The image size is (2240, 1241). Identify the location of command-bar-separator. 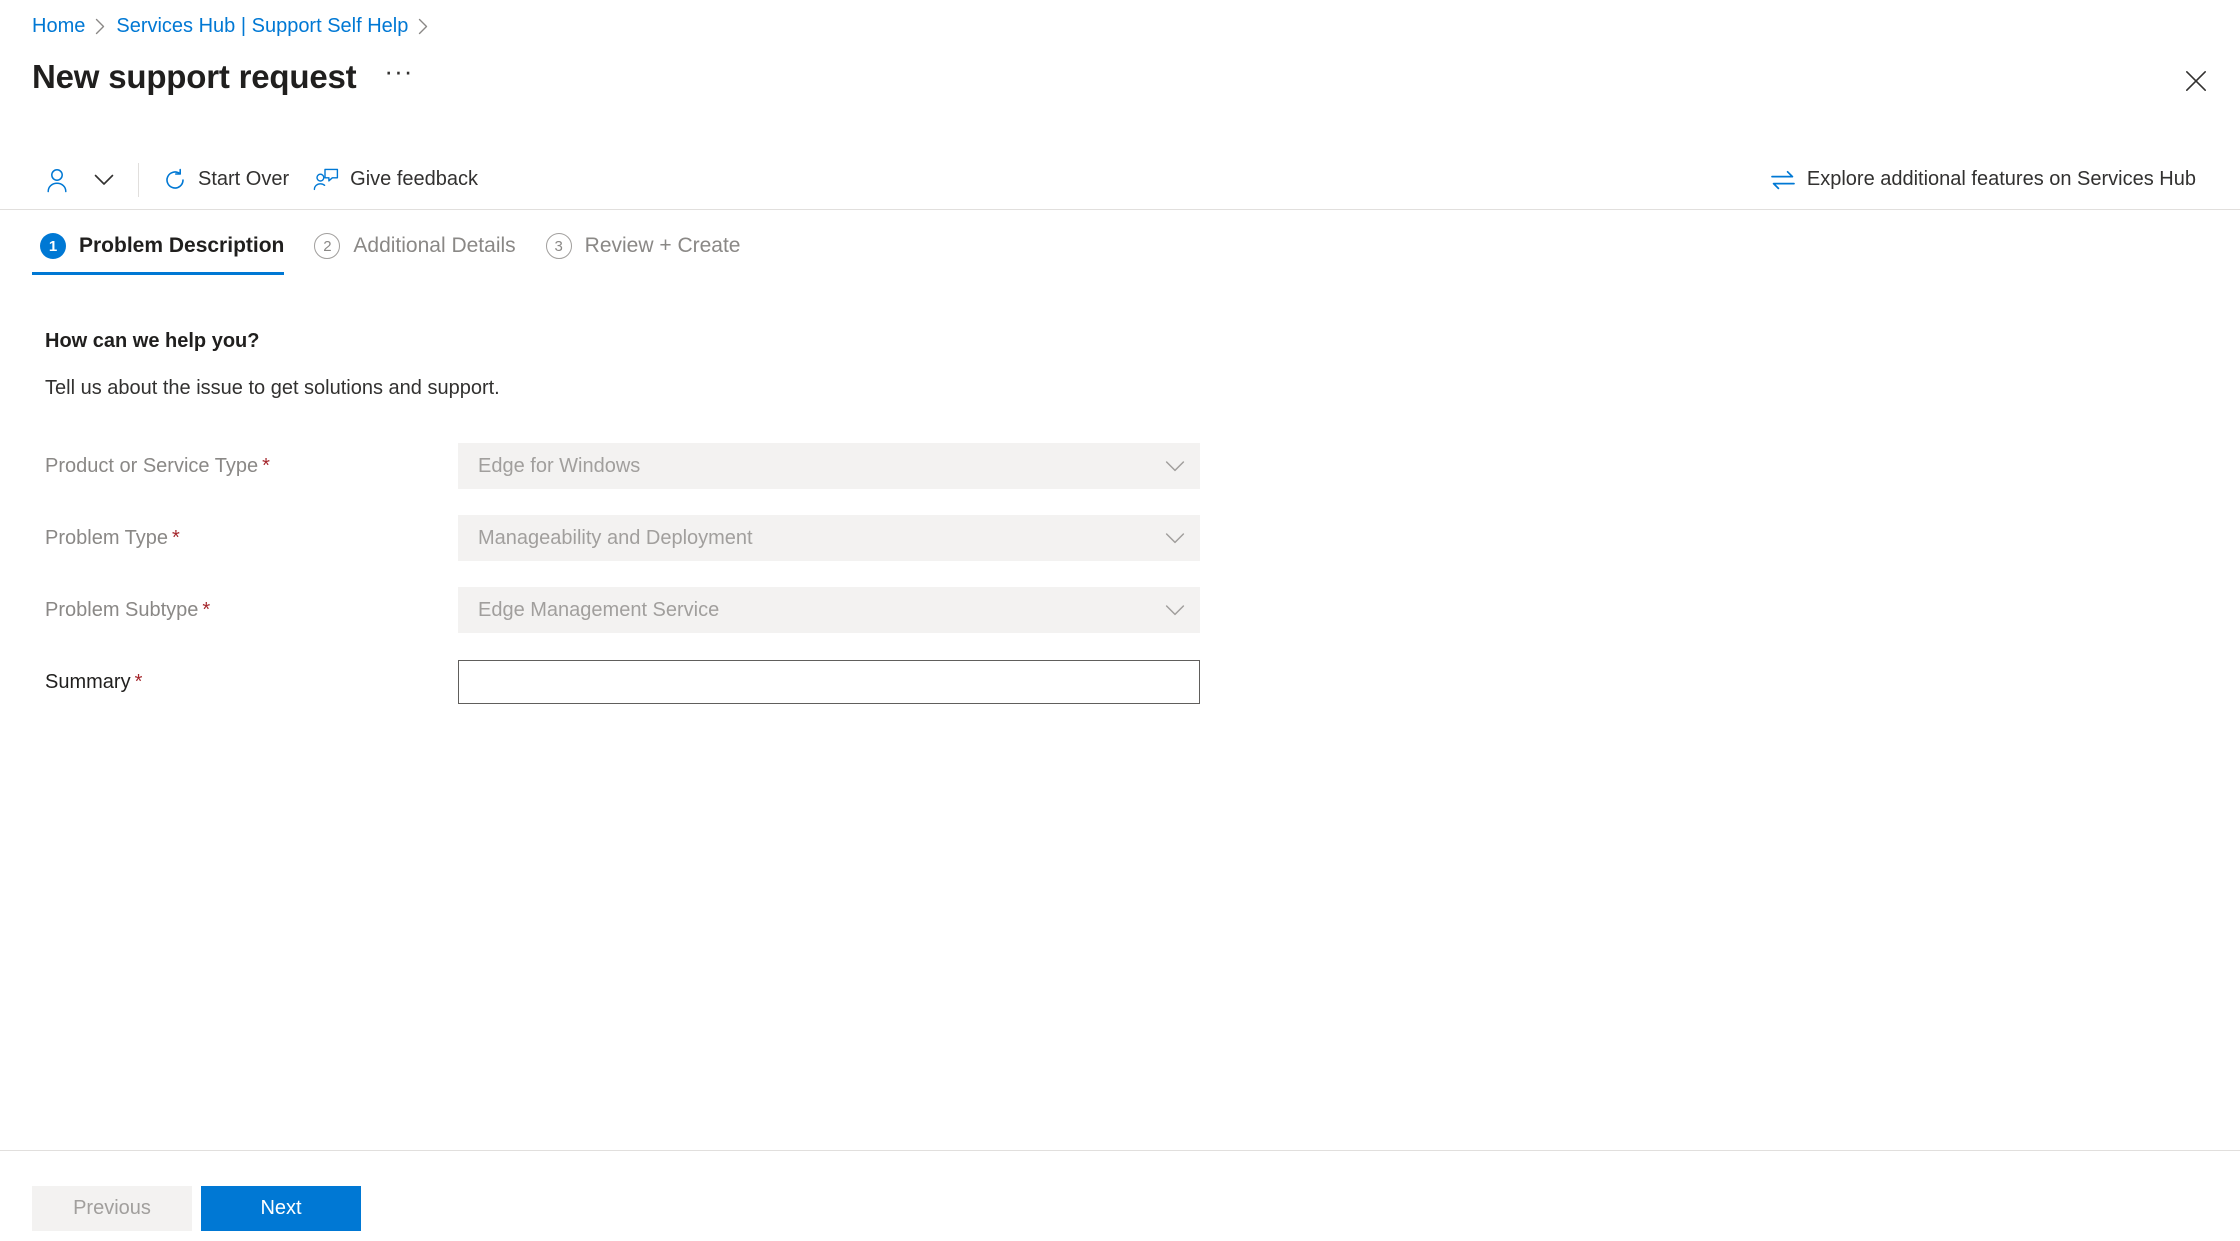
(138, 179).